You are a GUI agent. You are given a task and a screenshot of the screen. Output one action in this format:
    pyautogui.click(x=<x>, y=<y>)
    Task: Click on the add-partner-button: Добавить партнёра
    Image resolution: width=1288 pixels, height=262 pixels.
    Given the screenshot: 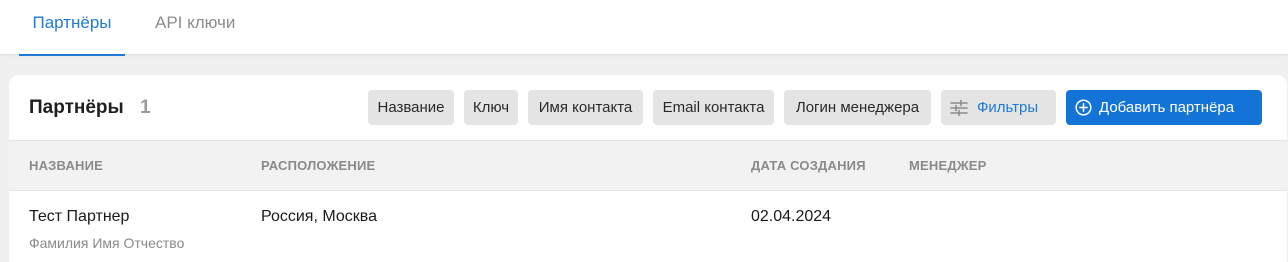 What is the action you would take?
    pyautogui.click(x=1164, y=107)
    